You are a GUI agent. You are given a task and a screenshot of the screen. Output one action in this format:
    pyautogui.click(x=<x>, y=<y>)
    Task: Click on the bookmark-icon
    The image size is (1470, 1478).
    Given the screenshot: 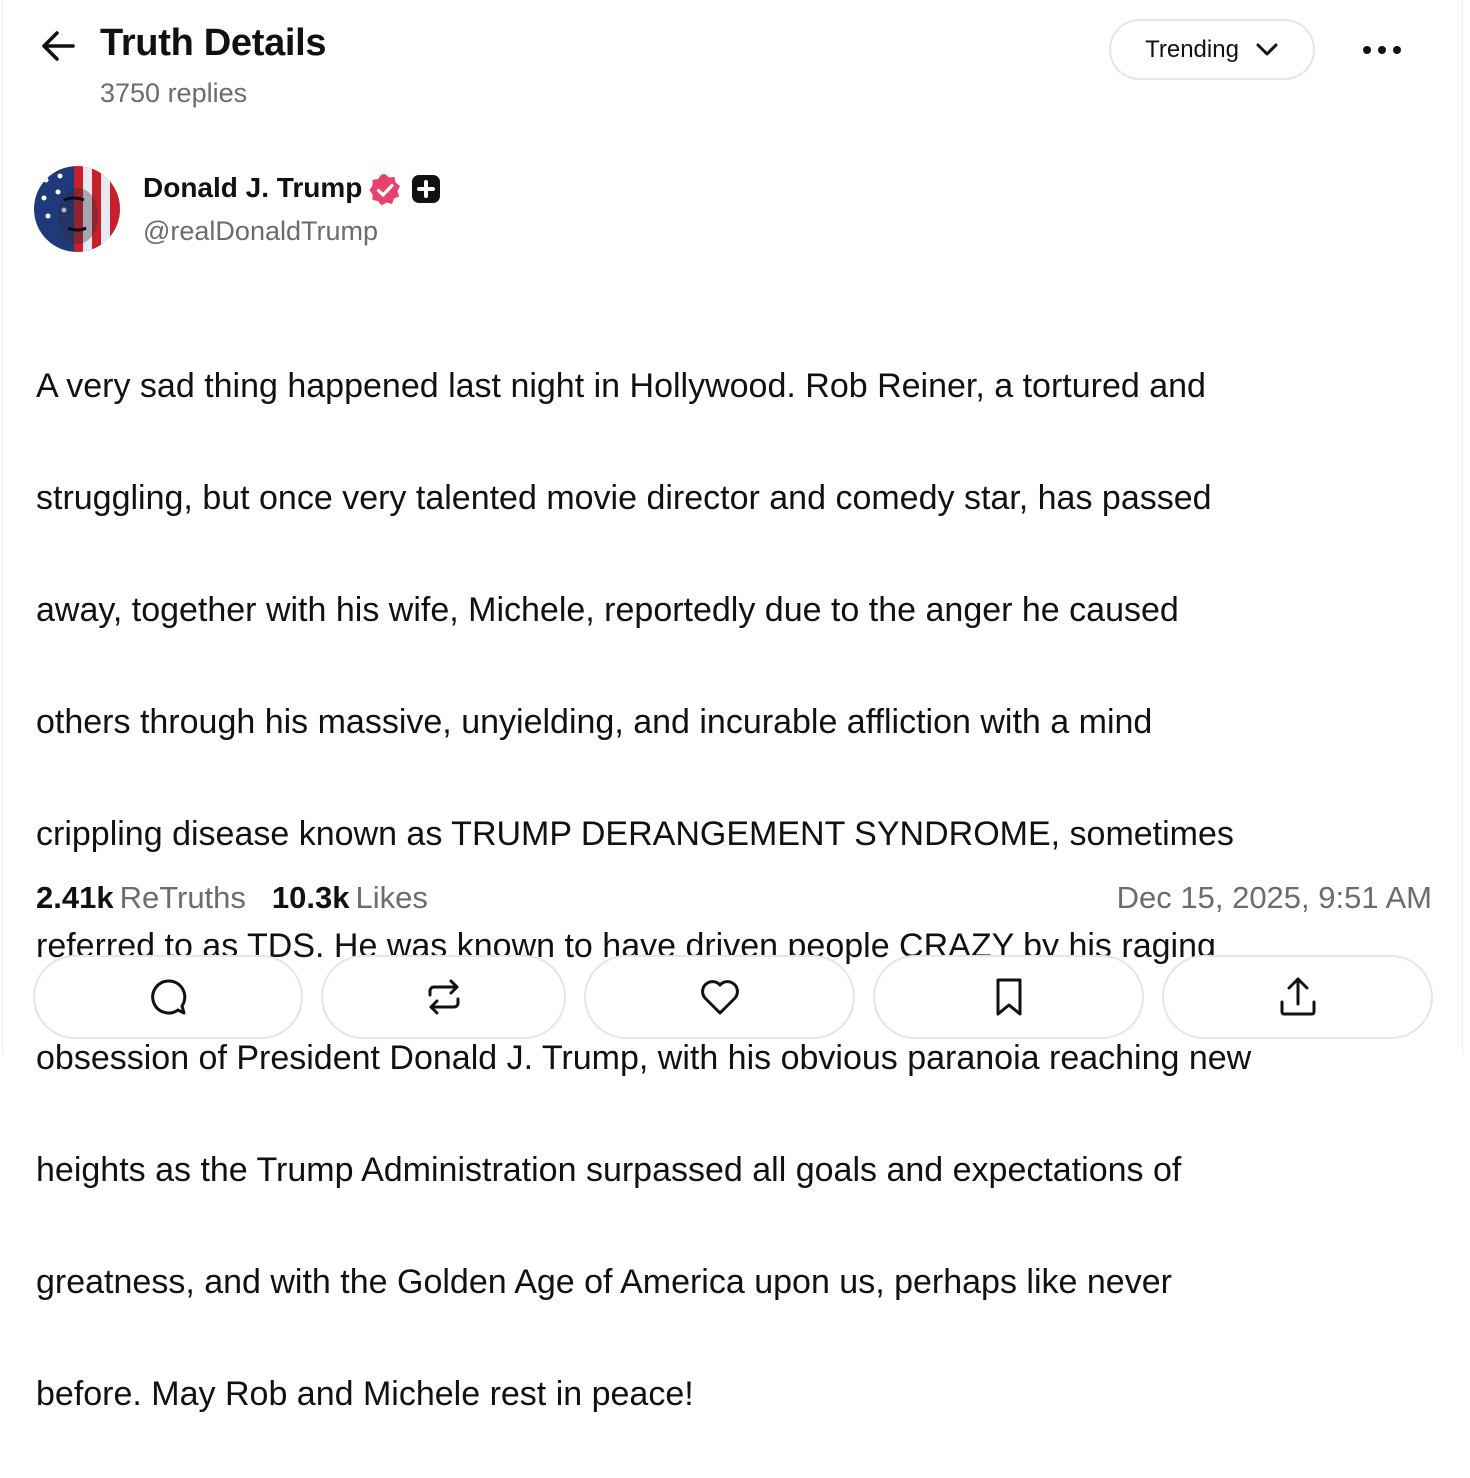 What is the action you would take?
    pyautogui.click(x=1008, y=997)
    